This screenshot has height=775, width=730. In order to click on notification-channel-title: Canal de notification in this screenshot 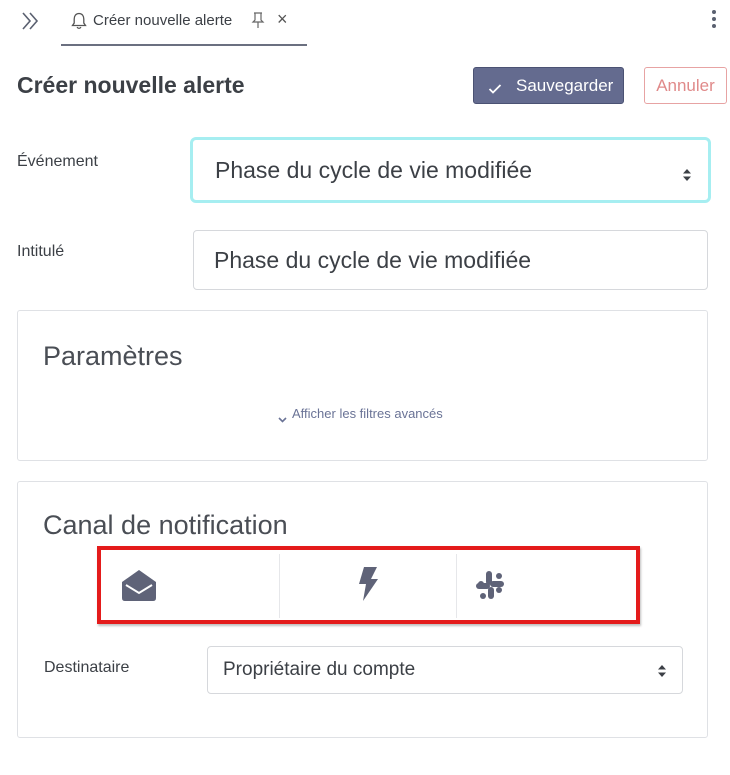, I will do `click(165, 525)`.